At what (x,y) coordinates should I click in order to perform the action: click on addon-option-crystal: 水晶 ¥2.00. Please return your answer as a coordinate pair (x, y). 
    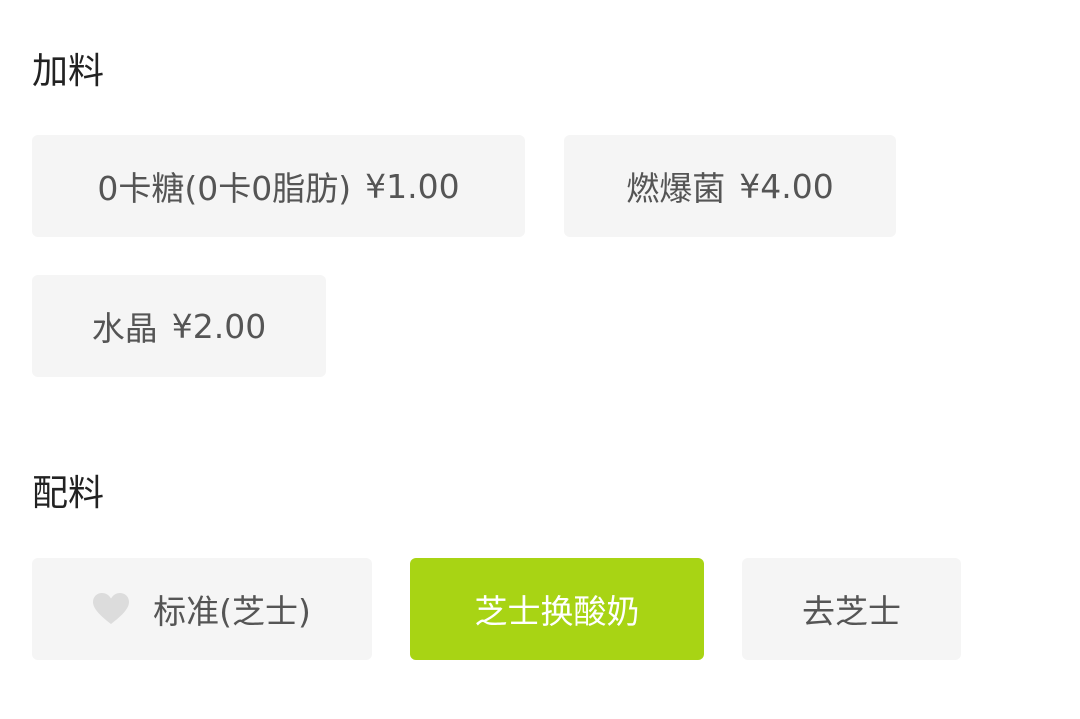
    Looking at the image, I should click on (179, 326).